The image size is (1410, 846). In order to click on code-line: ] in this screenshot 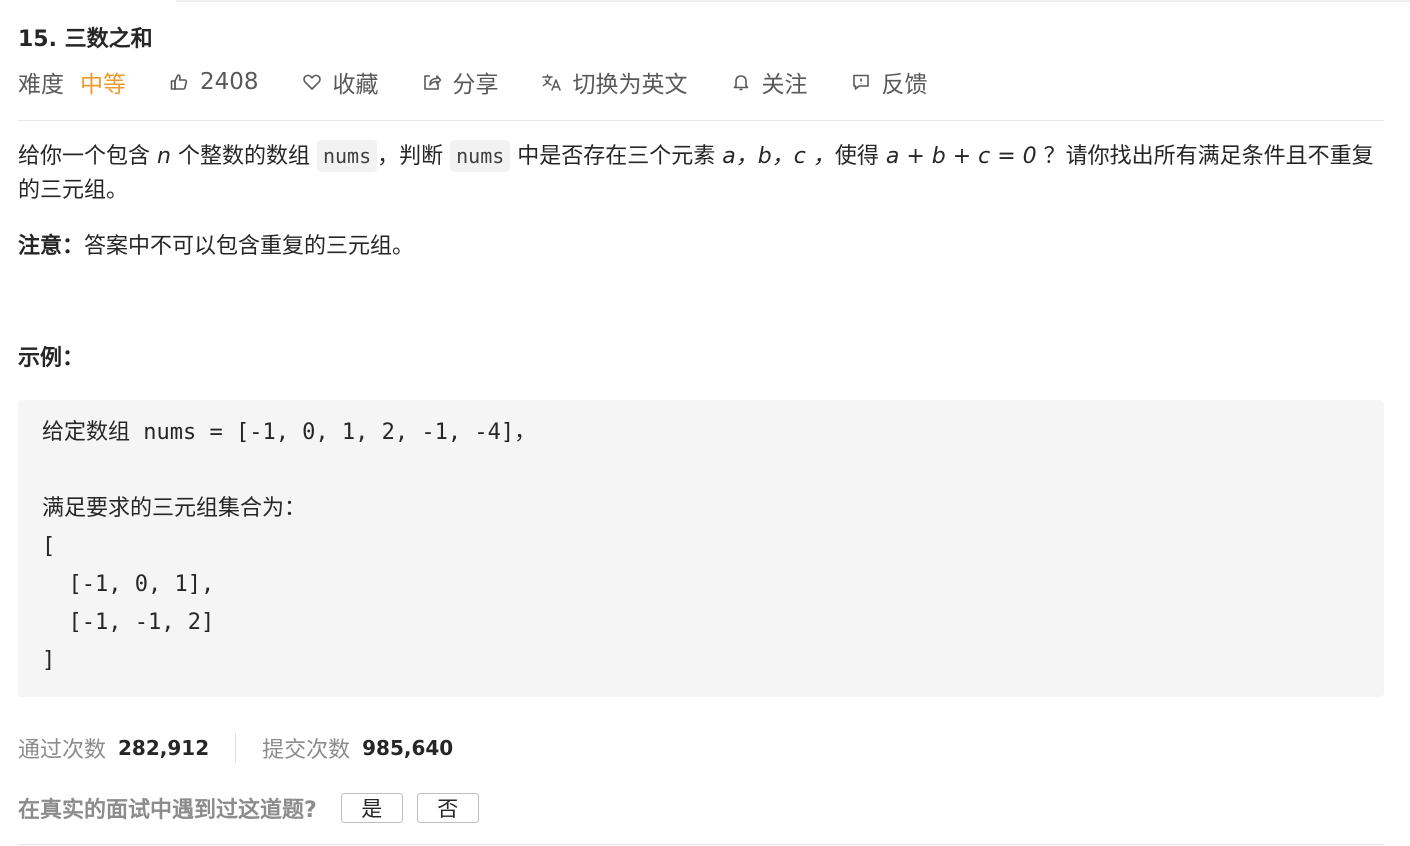, I will do `click(49, 660)`.